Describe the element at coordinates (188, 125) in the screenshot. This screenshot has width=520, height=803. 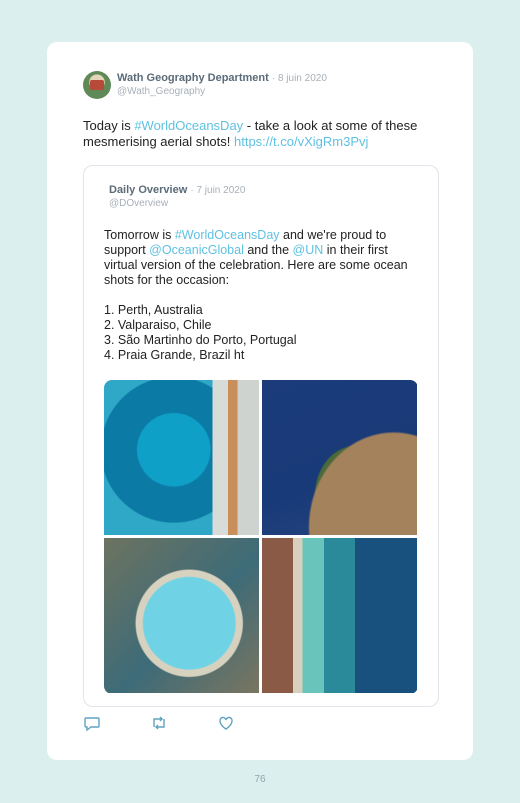
I see `hashtag-link: #WorldOceansDay` at that location.